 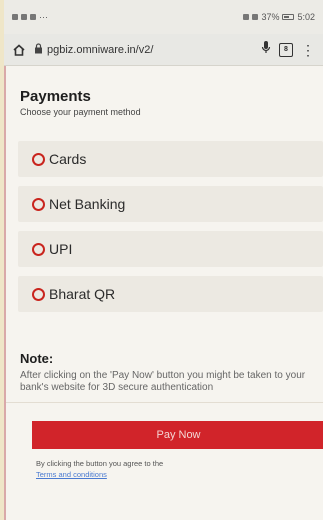 I want to click on status-right: 37% 5:02, so click(x=279, y=17).